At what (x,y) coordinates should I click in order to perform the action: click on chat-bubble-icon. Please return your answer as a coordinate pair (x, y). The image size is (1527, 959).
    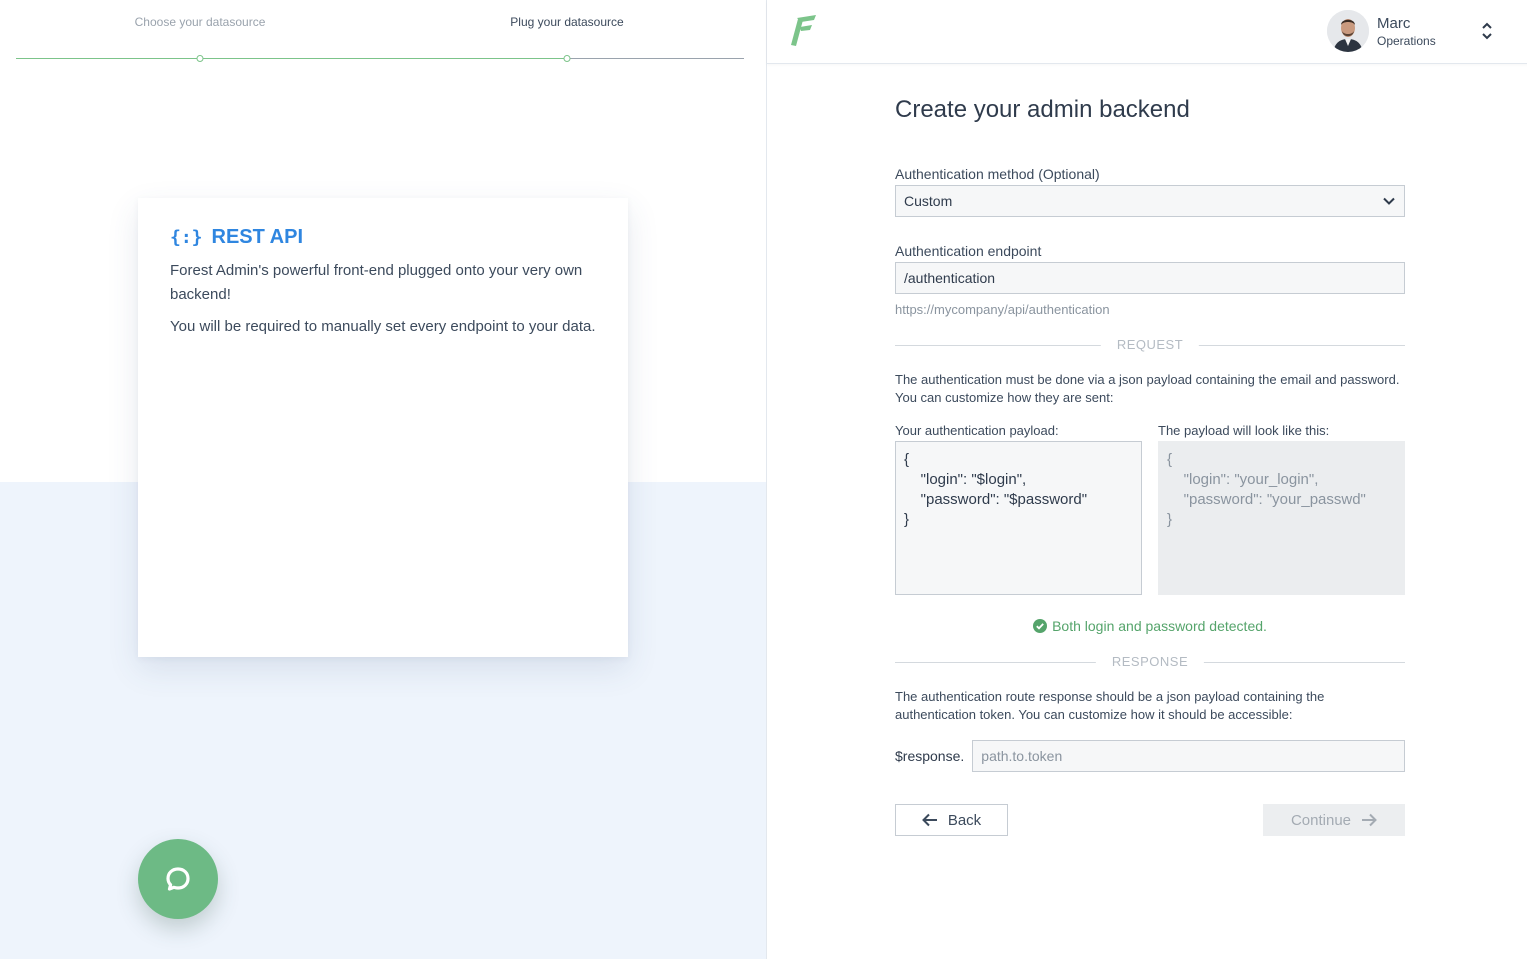
    Looking at the image, I should click on (178, 879).